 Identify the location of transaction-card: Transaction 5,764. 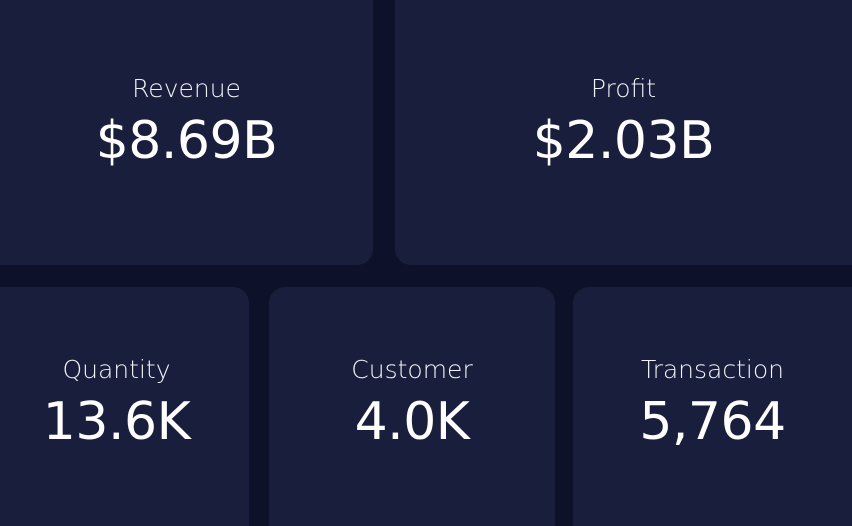
(712, 406).